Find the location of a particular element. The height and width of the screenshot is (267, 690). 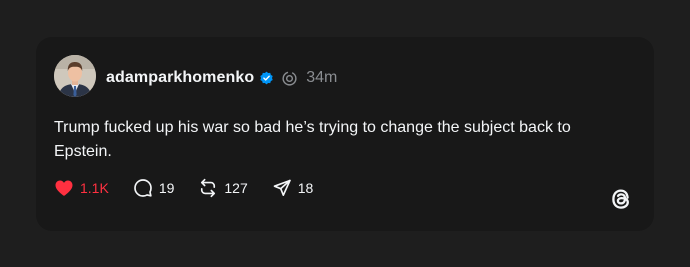

repost-button: 127 is located at coordinates (223, 188).